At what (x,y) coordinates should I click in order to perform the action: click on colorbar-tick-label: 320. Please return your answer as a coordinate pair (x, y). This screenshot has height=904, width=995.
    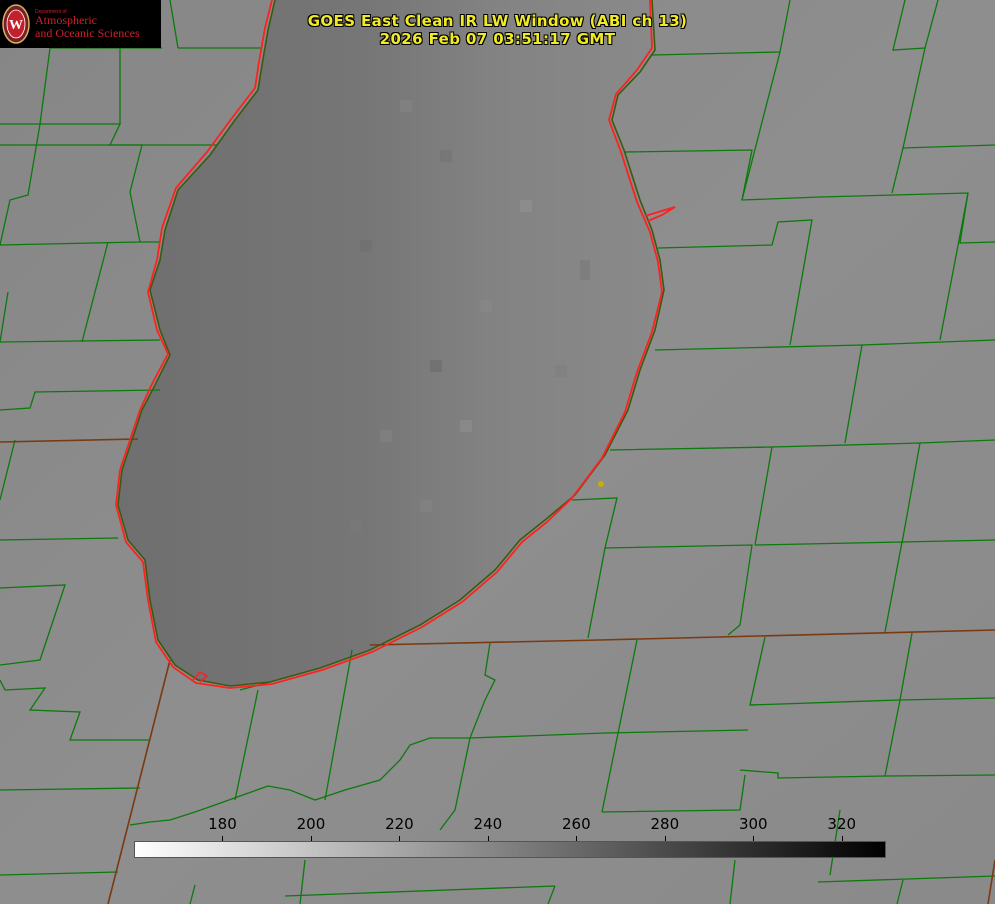
    Looking at the image, I should click on (842, 824).